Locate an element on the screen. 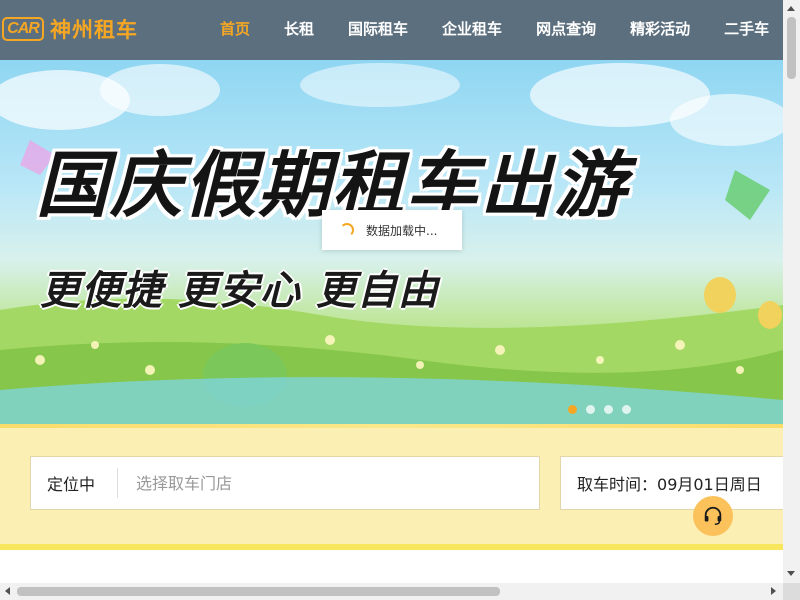 Image resolution: width=800 pixels, height=600 pixels. main-nav: 首页 长租 国际租车 企业租车 网点查询 精彩活动 二手车 is located at coordinates (501, 30).